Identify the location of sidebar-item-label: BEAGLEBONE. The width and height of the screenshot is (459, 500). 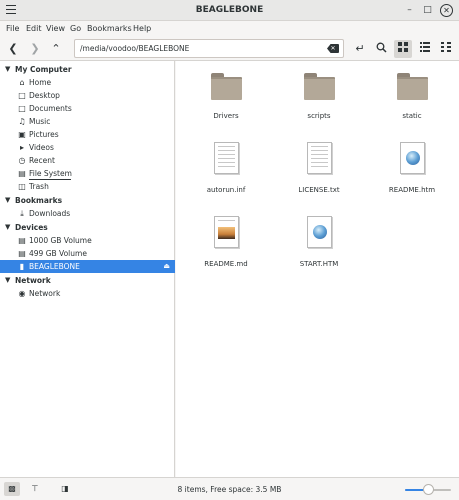
(54, 266).